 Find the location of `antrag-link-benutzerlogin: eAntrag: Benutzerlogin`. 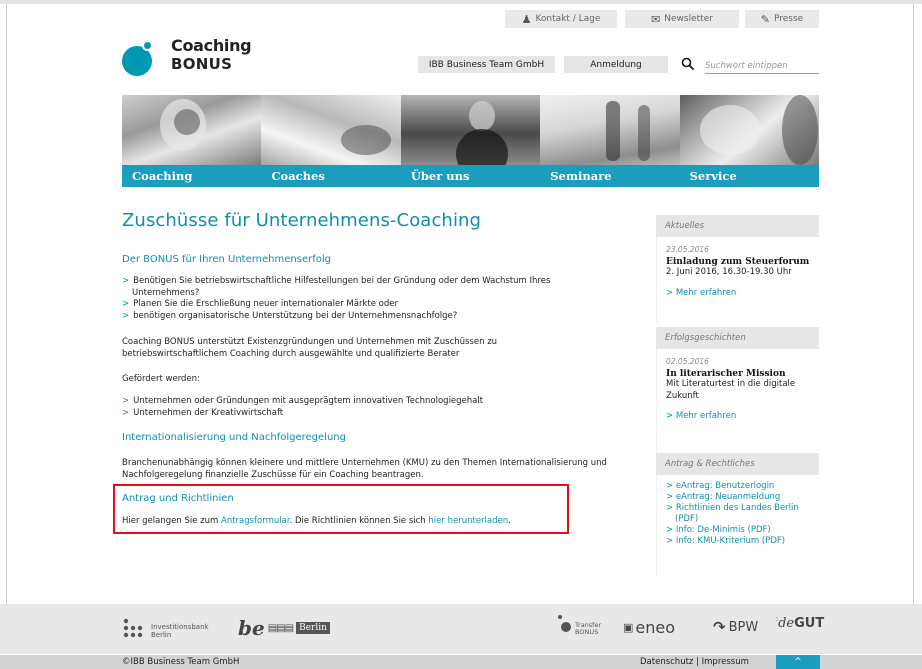

antrag-link-benutzerlogin: eAntrag: Benutzerlogin is located at coordinates (738, 486).